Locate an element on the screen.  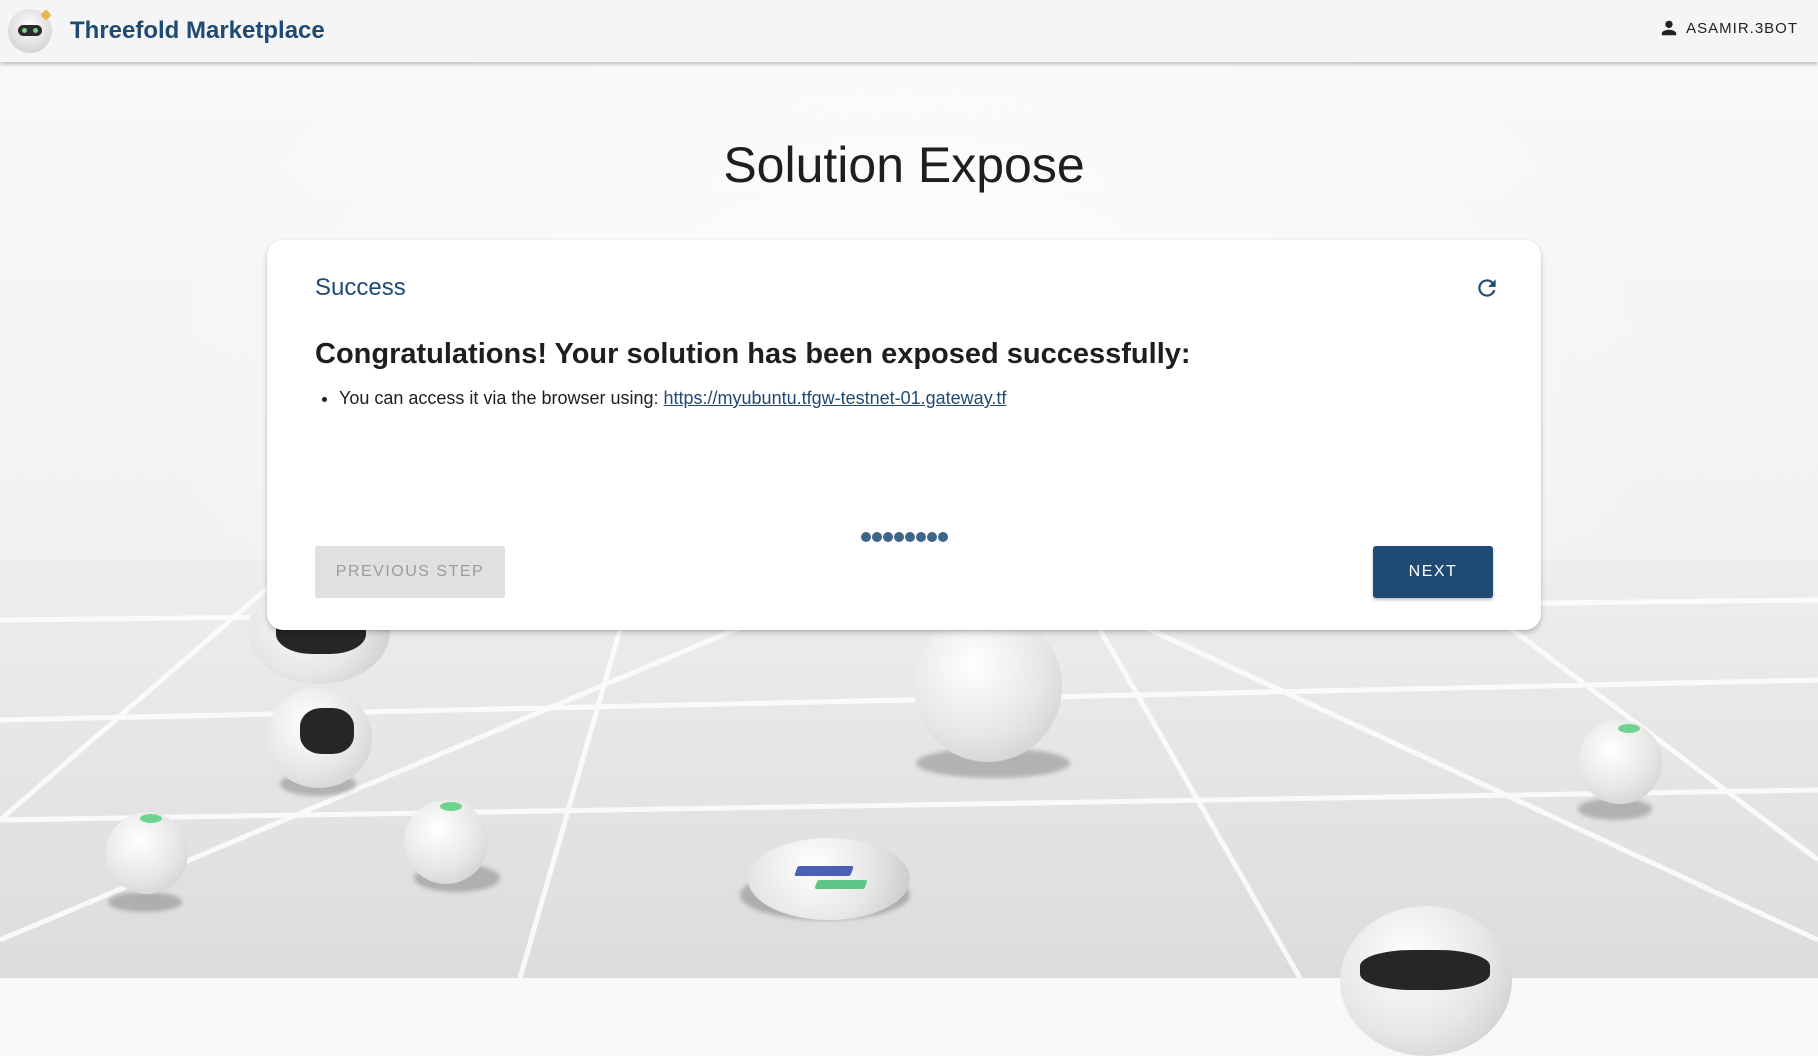
step-progress-dots is located at coordinates (904, 537).